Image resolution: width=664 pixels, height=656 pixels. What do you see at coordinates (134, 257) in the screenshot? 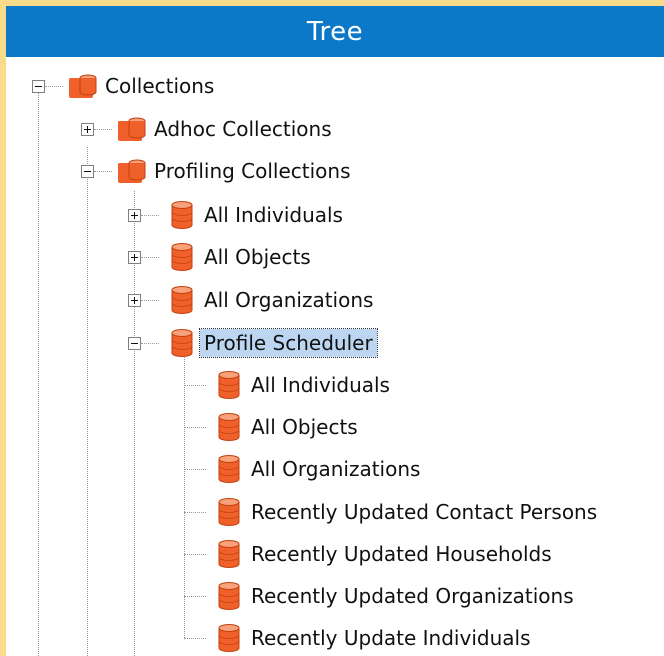
I see `expand-toggle-all-objects` at bounding box center [134, 257].